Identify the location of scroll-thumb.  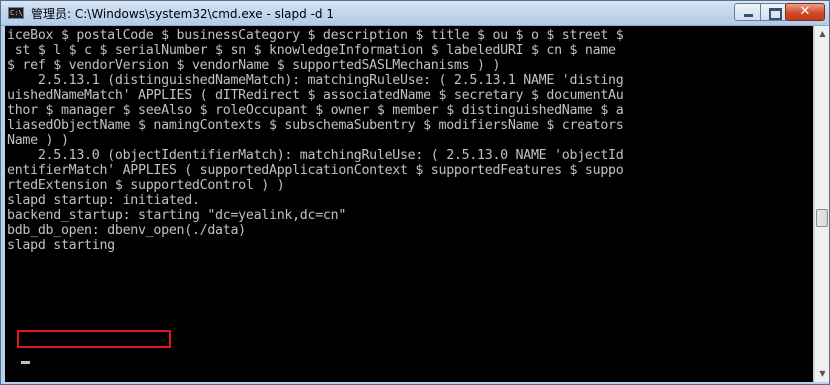
(822, 218).